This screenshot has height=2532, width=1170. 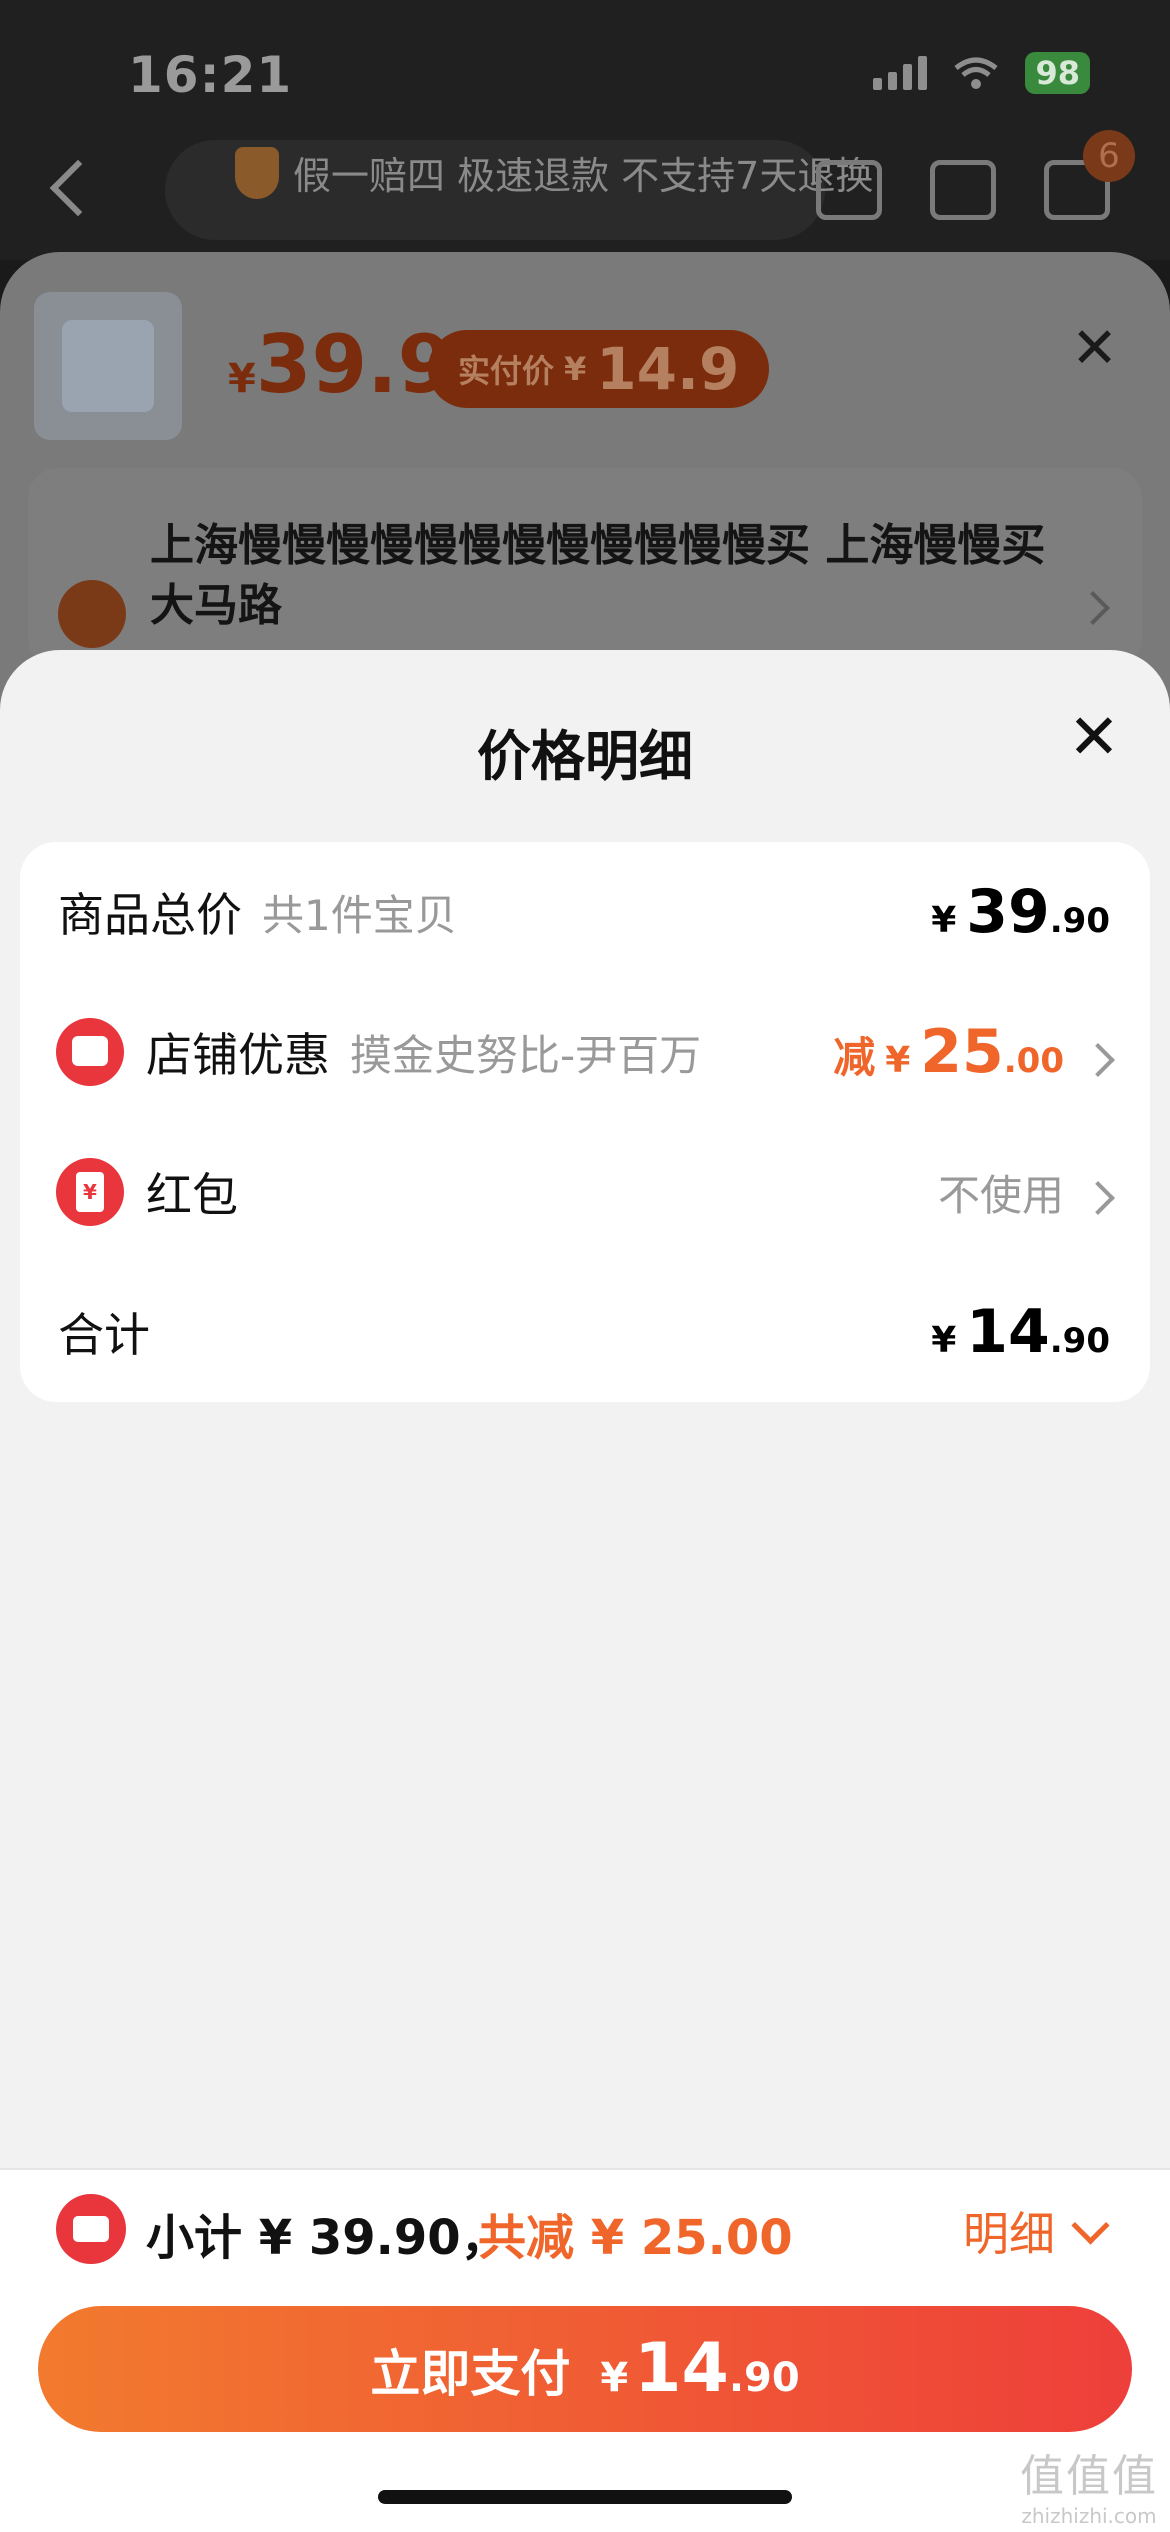 What do you see at coordinates (599, 369) in the screenshot?
I see `paid-price-badge: 实付价 ¥ 14.9` at bounding box center [599, 369].